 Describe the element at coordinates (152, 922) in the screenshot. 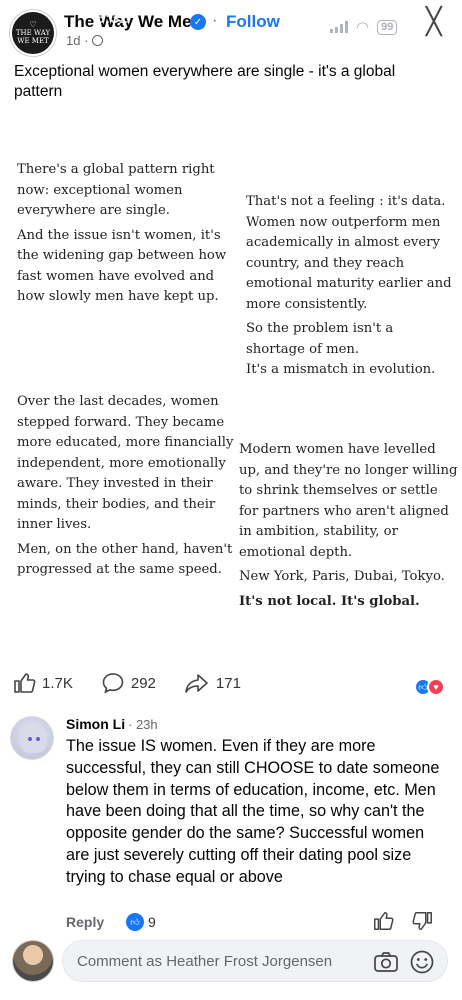

I see `comment-like-count: 9` at that location.